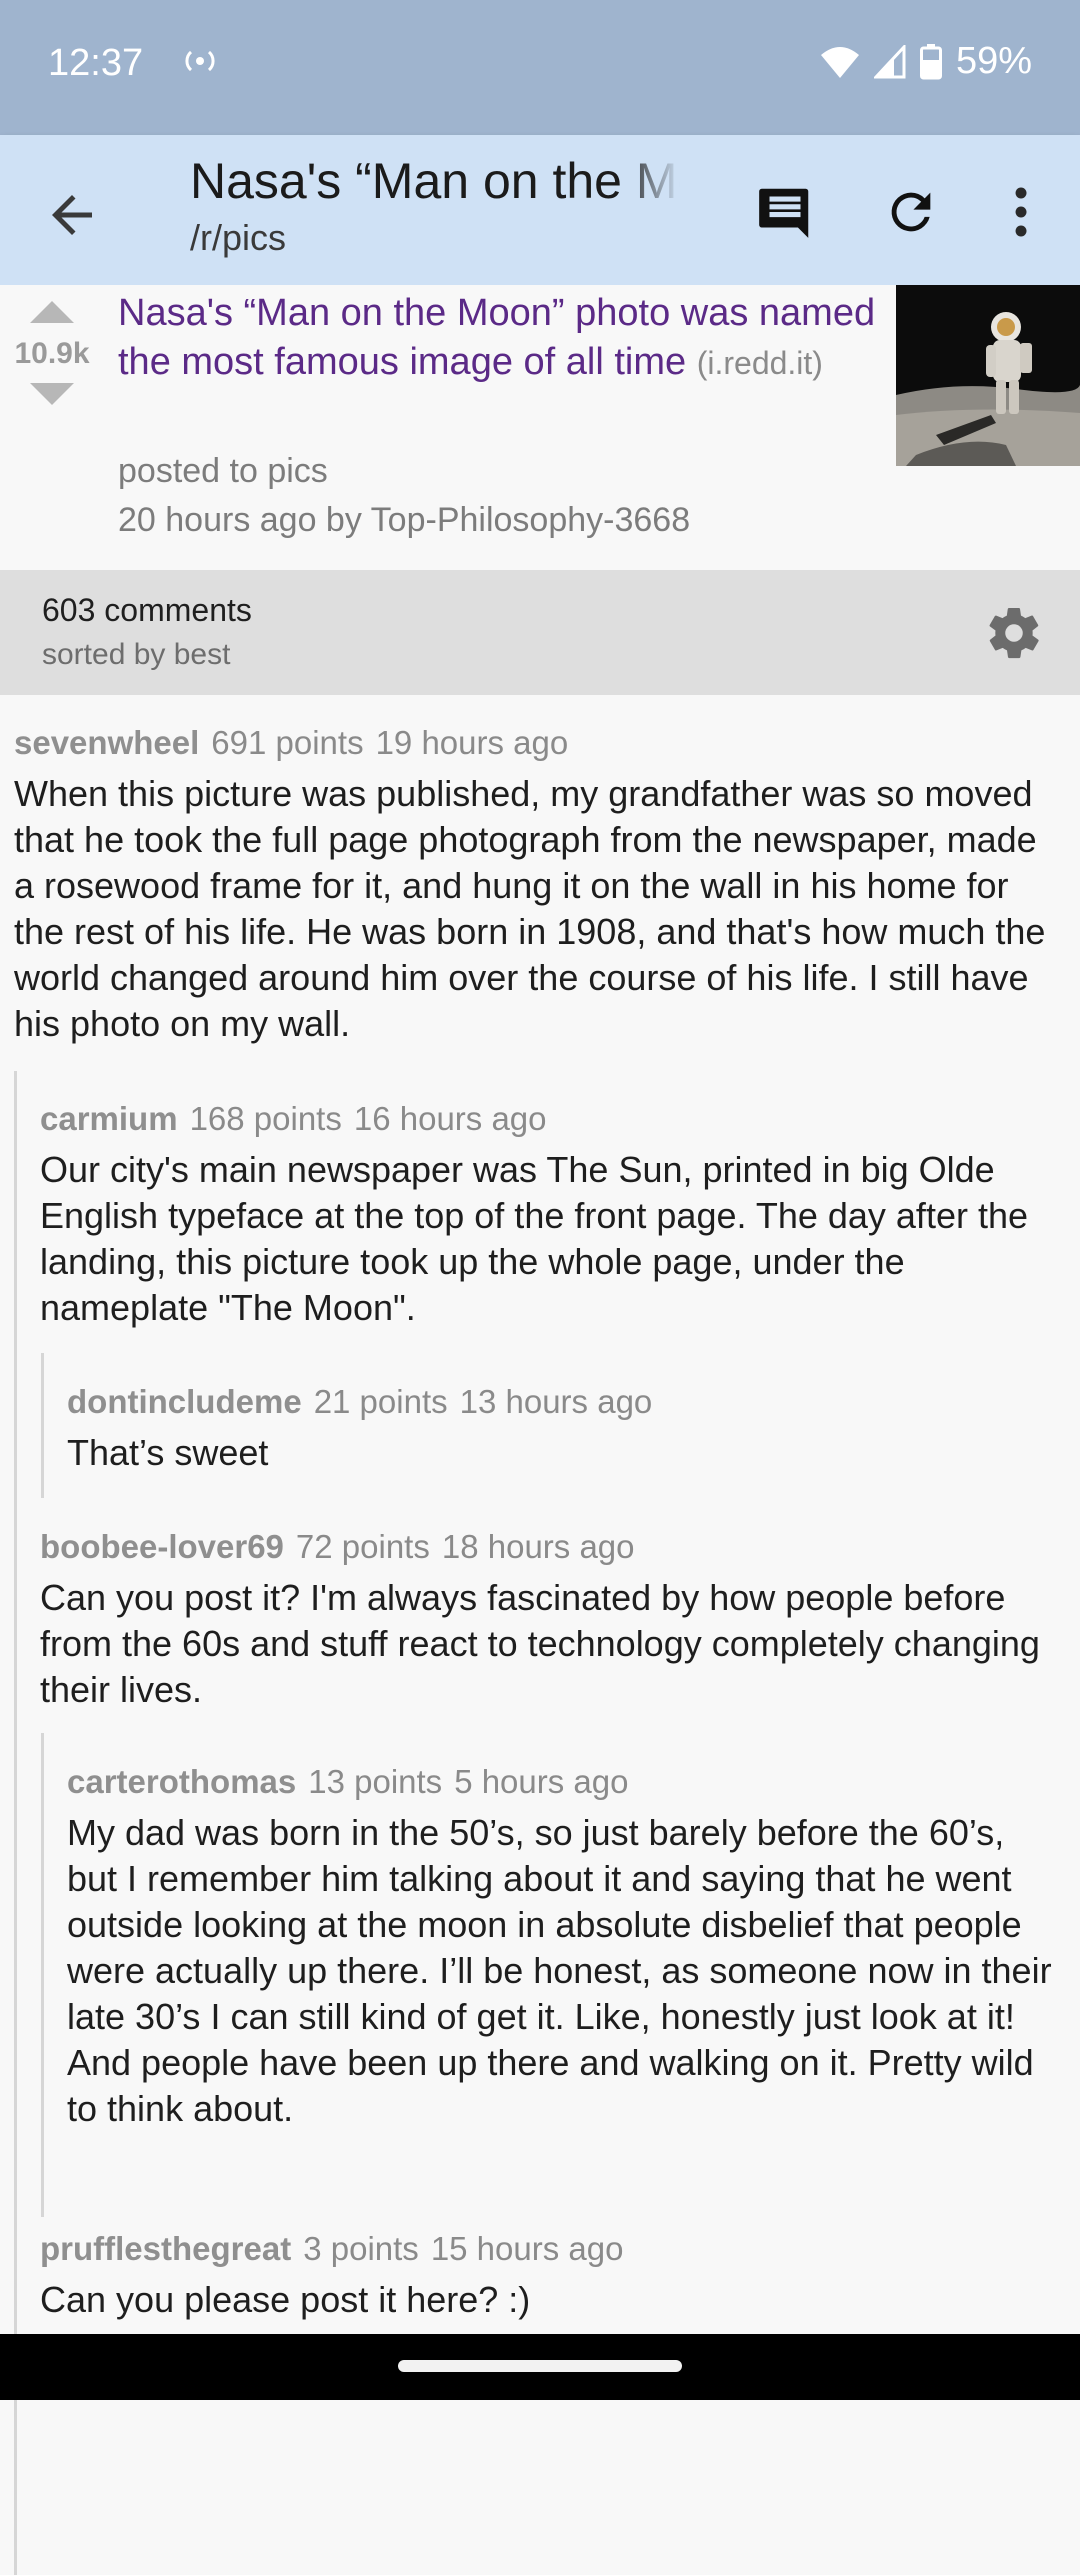 The width and height of the screenshot is (1080, 2575). I want to click on comment-meta: carterothomas 13 points 5 hours ago, so click(562, 1782).